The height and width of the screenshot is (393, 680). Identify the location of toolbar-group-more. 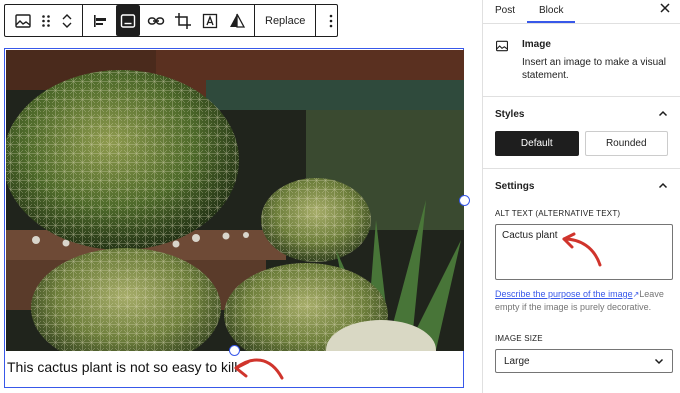
(331, 20).